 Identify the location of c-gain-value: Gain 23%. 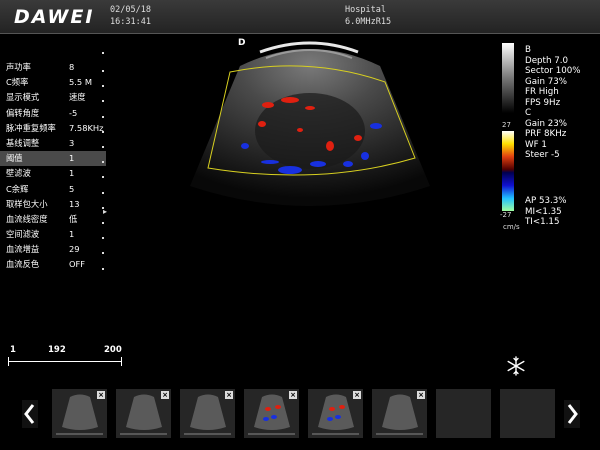
(546, 123).